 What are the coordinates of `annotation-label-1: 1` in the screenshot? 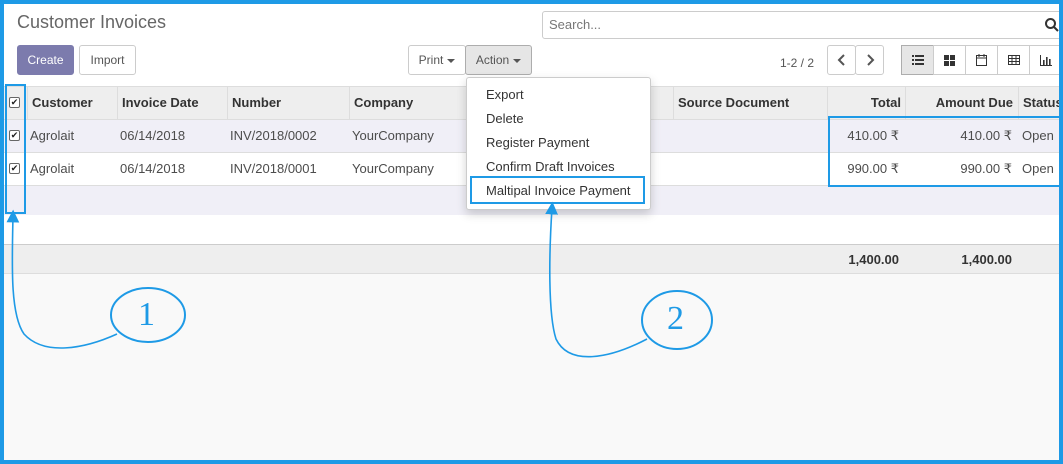 It's located at (146, 314).